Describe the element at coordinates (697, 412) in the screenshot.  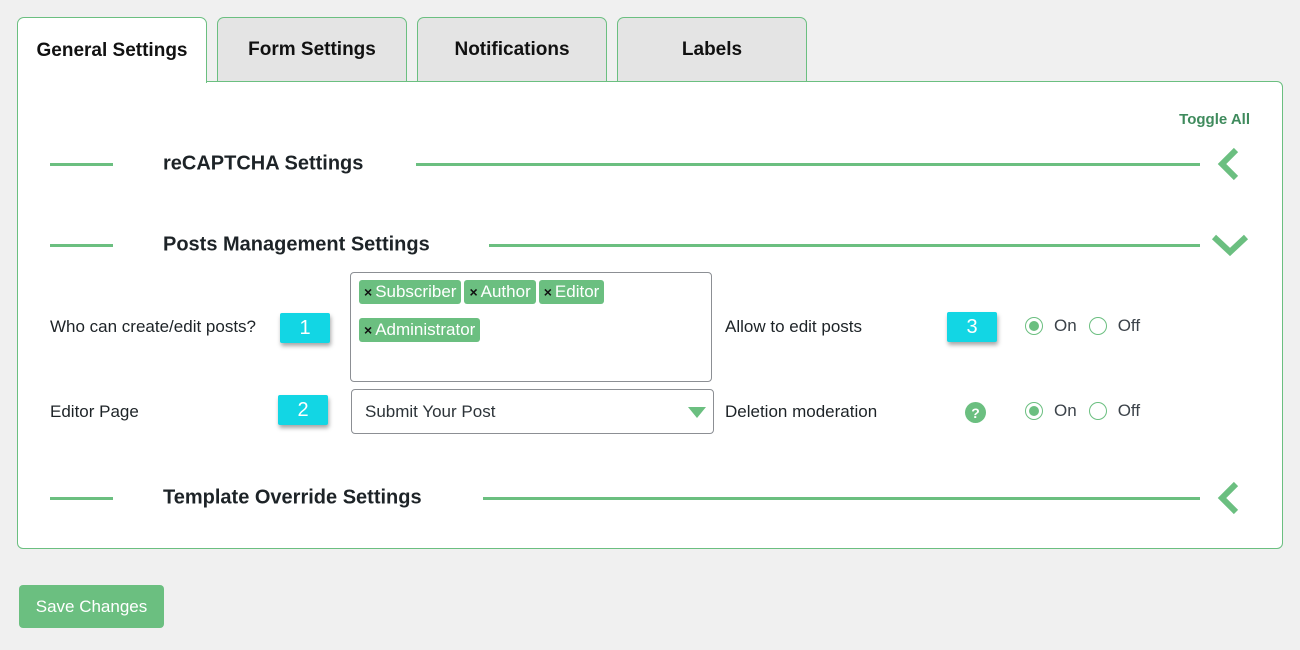
I see `dropdown-caret-icon` at that location.